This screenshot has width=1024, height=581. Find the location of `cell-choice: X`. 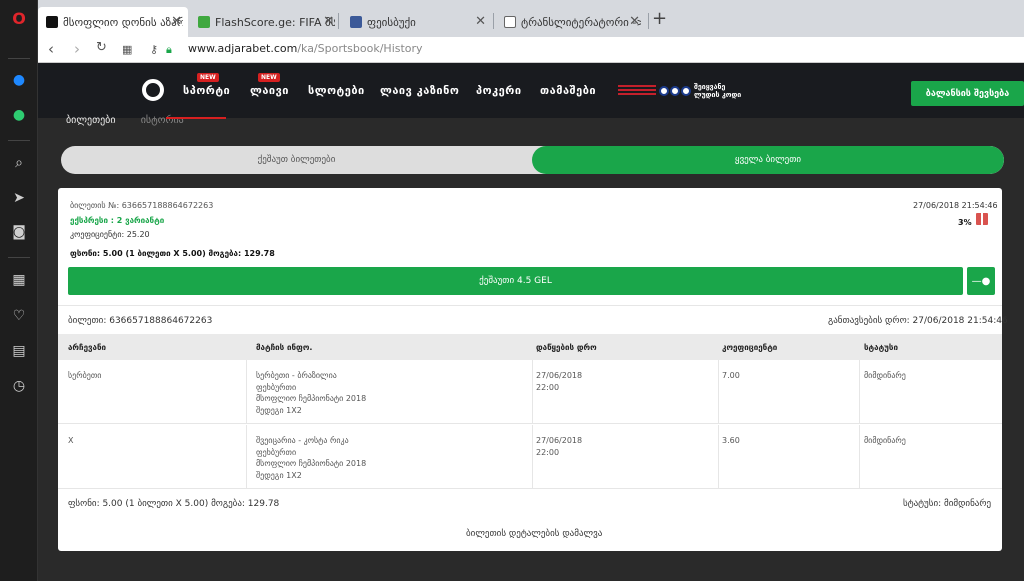

cell-choice: X is located at coordinates (71, 440).